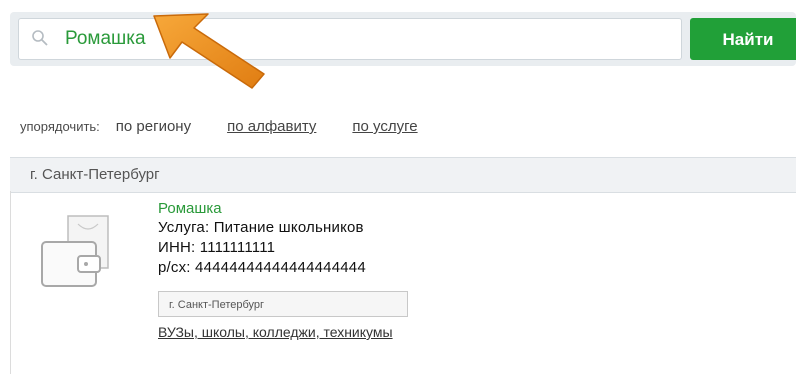 This screenshot has height=374, width=796. Describe the element at coordinates (217, 247) in the screenshot. I see `inn-line: ИНН: 1111111111` at that location.